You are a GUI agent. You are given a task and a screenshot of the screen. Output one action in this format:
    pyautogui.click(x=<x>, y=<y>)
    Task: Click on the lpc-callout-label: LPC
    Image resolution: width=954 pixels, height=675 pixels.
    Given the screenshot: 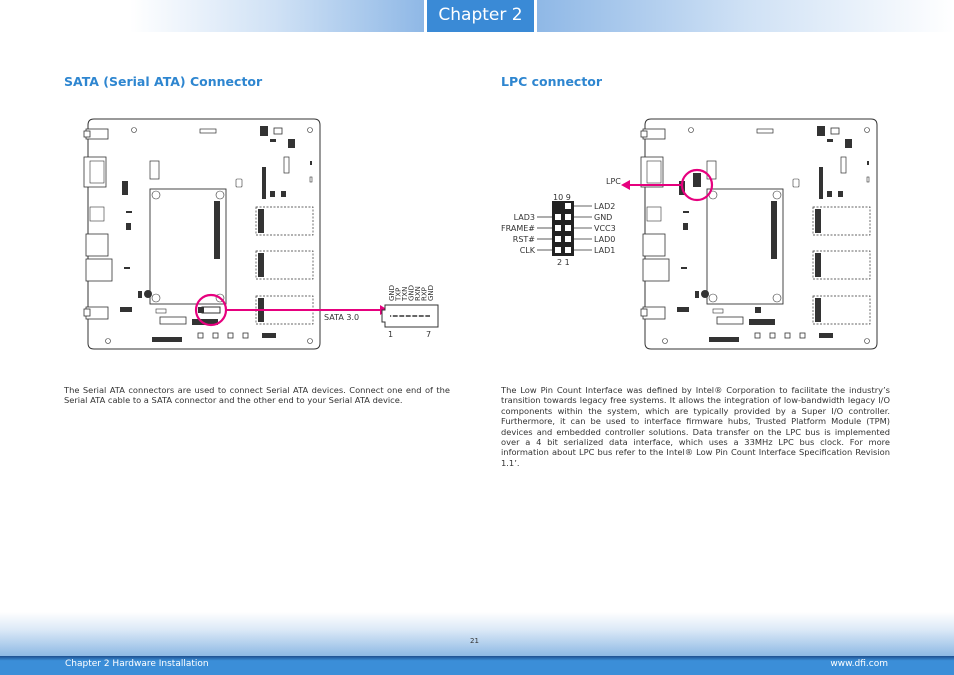 What is the action you would take?
    pyautogui.click(x=613, y=181)
    